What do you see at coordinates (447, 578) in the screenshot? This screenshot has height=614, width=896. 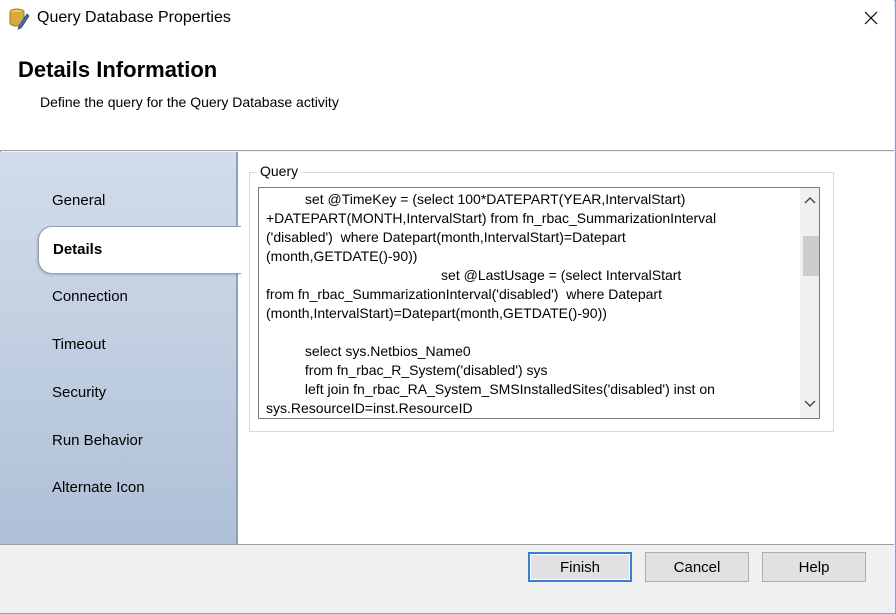 I see `button-bar` at bounding box center [447, 578].